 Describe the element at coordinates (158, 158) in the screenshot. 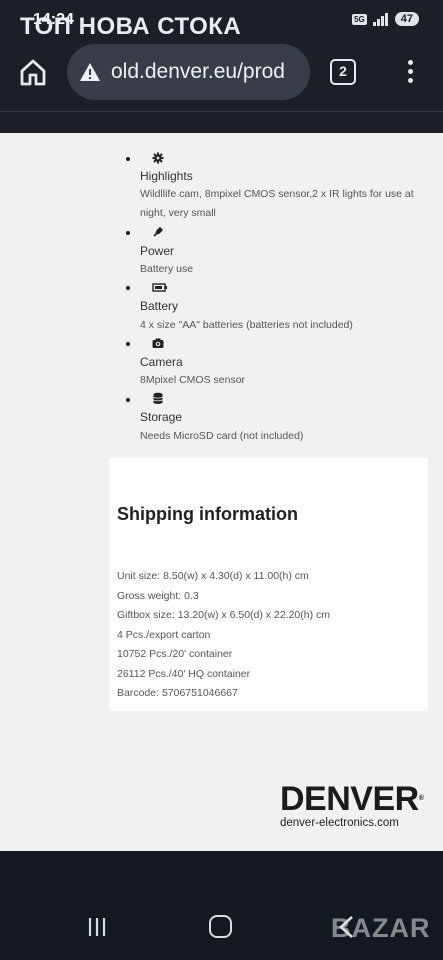

I see `gear-icon` at that location.